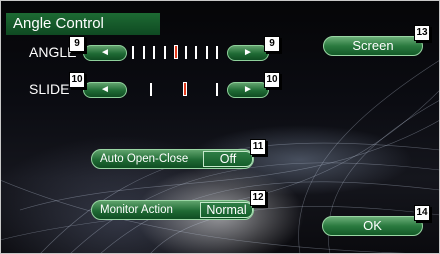  I want to click on angle-left-badge: 9, so click(77, 44).